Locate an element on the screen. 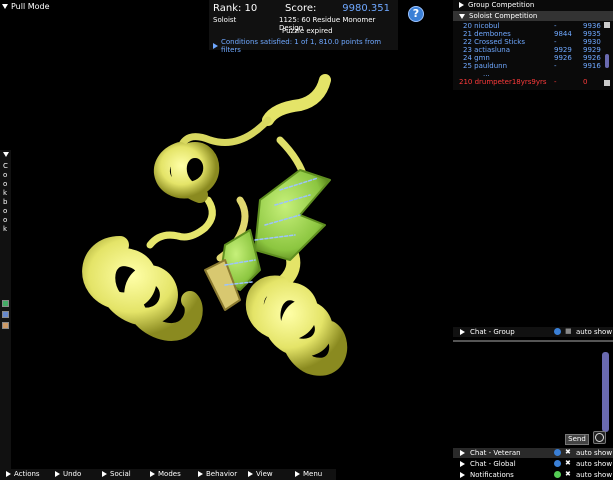  menu-modes: Modes is located at coordinates (165, 474).